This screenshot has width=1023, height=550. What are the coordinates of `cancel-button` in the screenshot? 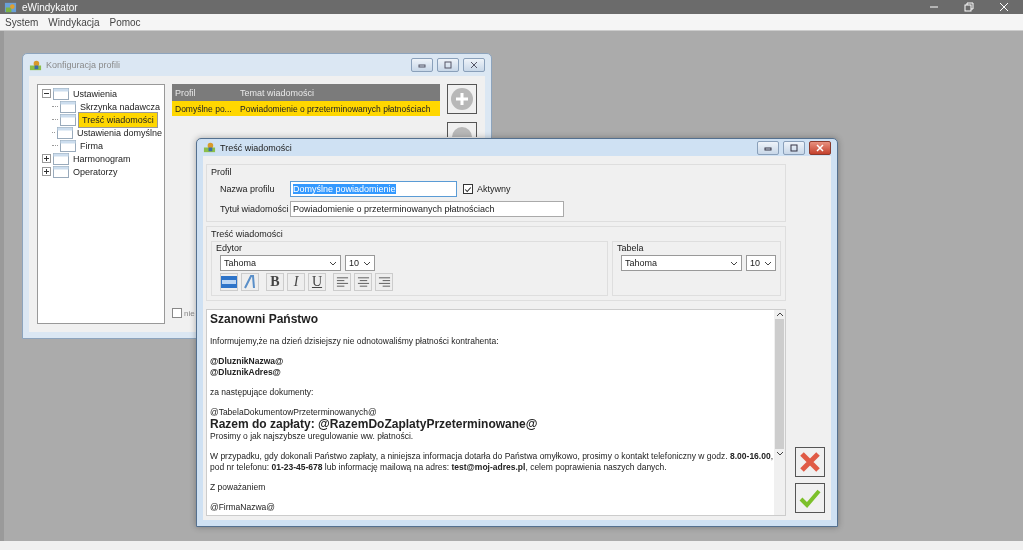 It's located at (810, 462).